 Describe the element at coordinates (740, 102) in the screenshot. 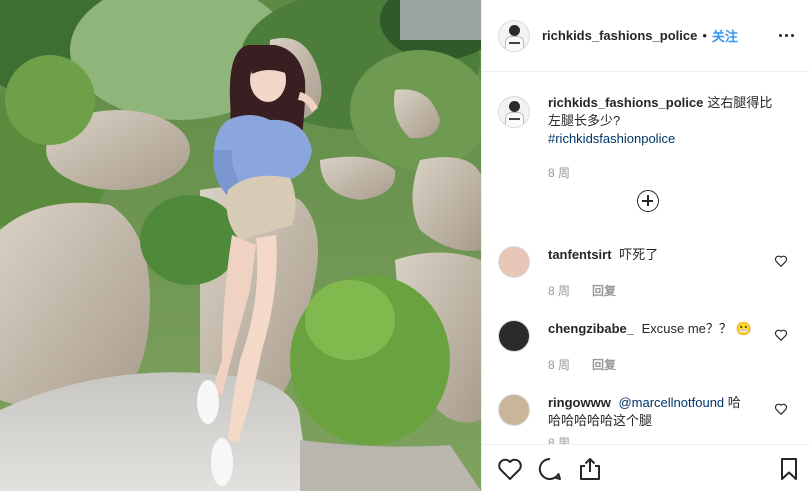

I see `caption-line1: 这右腿得比` at that location.